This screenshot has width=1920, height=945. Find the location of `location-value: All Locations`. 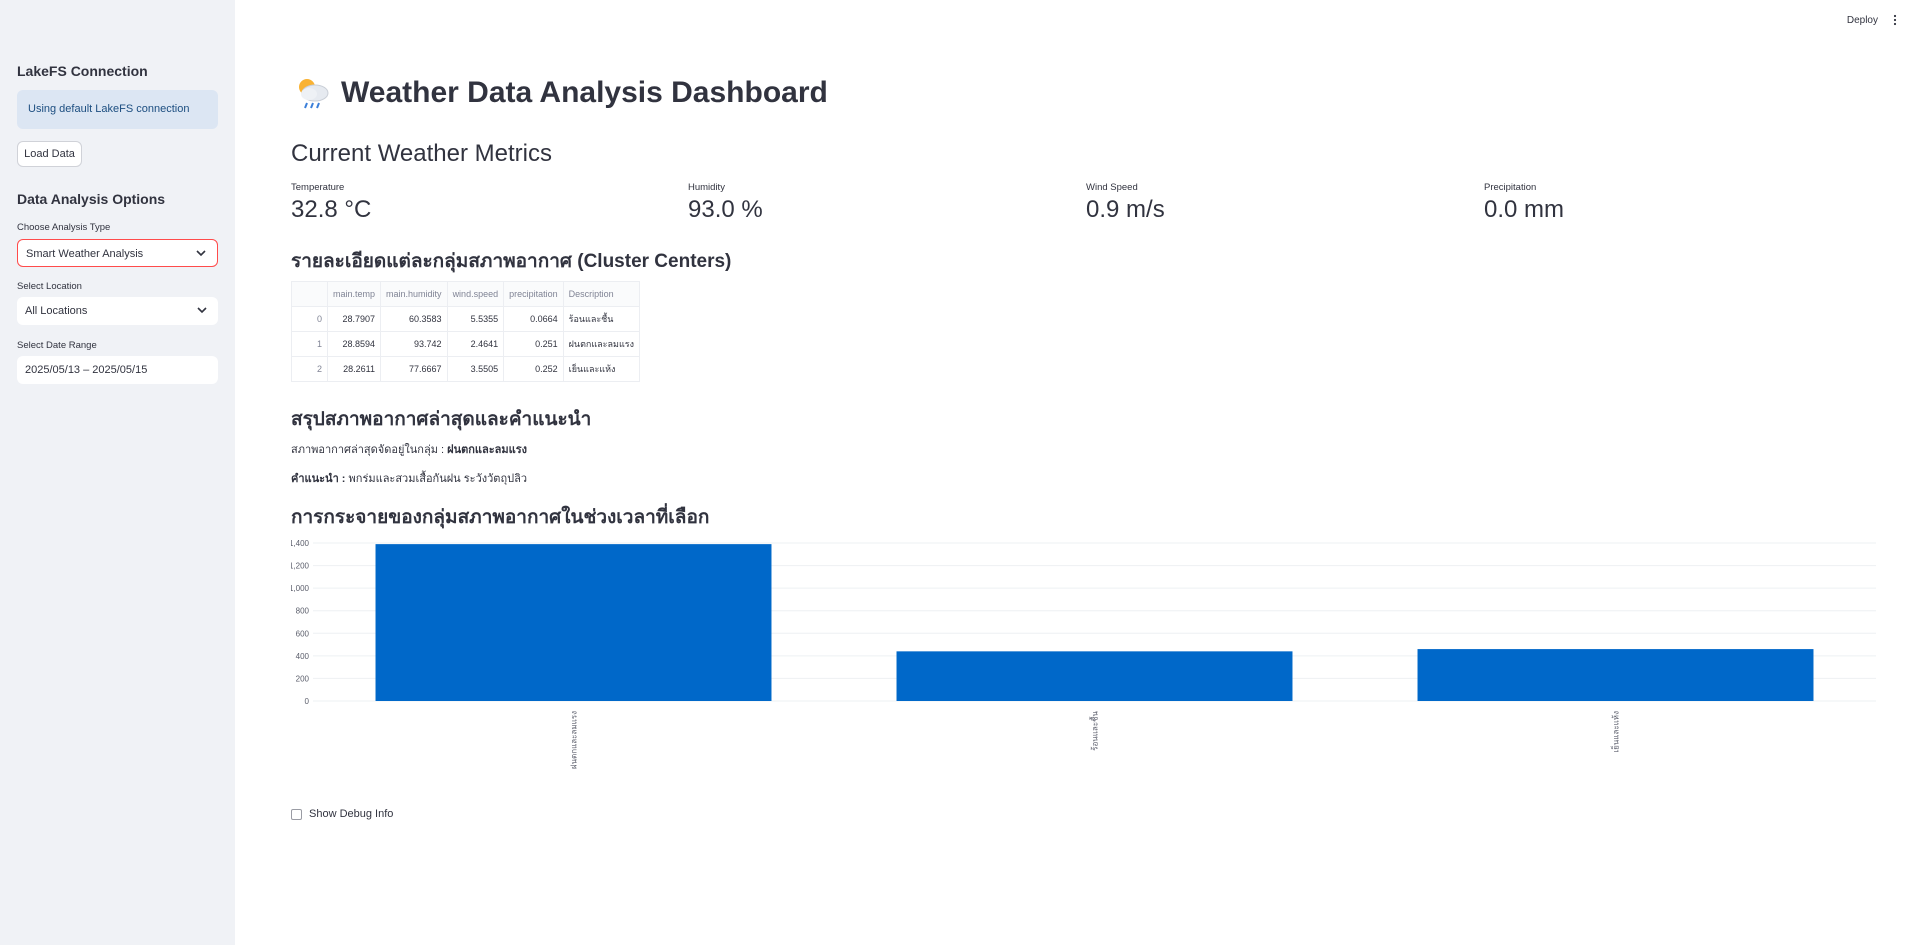

location-value: All Locations is located at coordinates (56, 311).